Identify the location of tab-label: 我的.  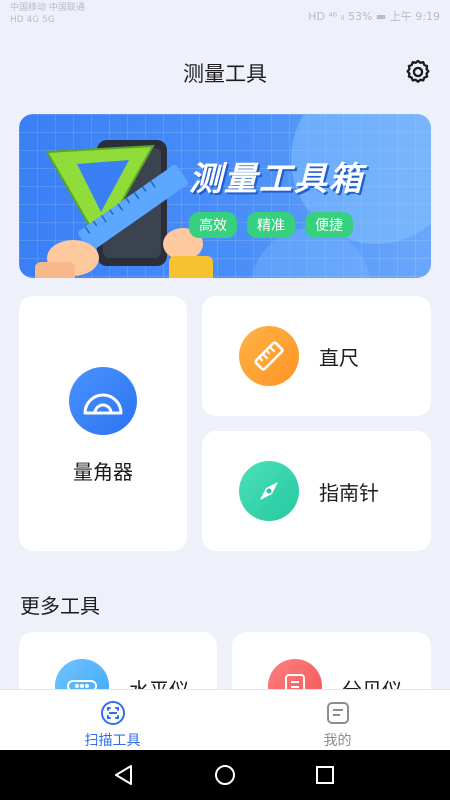
(337, 741).